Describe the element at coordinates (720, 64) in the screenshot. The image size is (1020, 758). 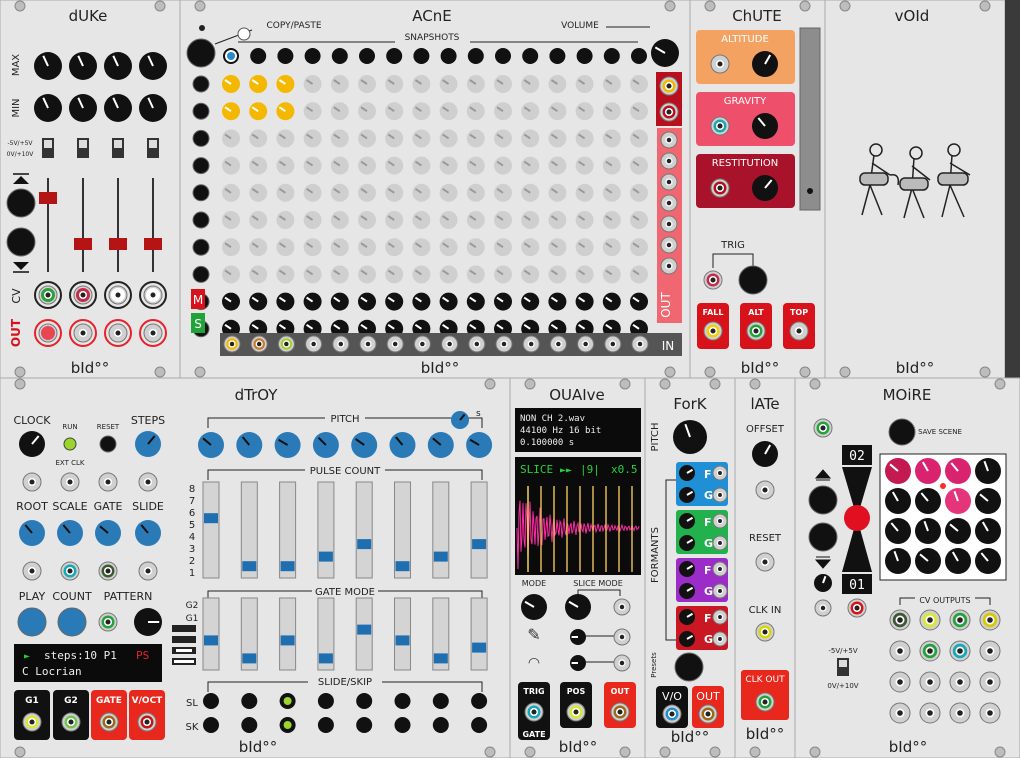
I see `chute-altitude-input` at that location.